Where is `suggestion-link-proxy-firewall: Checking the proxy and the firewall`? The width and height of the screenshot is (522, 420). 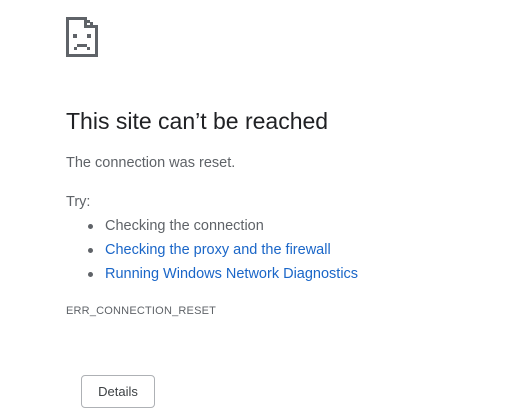
suggestion-link-proxy-firewall: Checking the proxy and the firewall is located at coordinates (218, 250).